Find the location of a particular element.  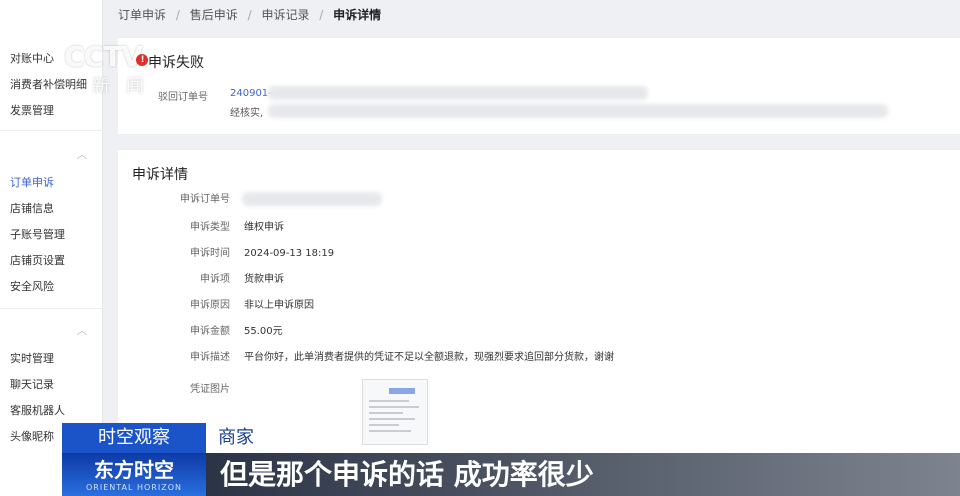

program-brand: 东方时空 ORIENTAL HORIZON is located at coordinates (134, 474).